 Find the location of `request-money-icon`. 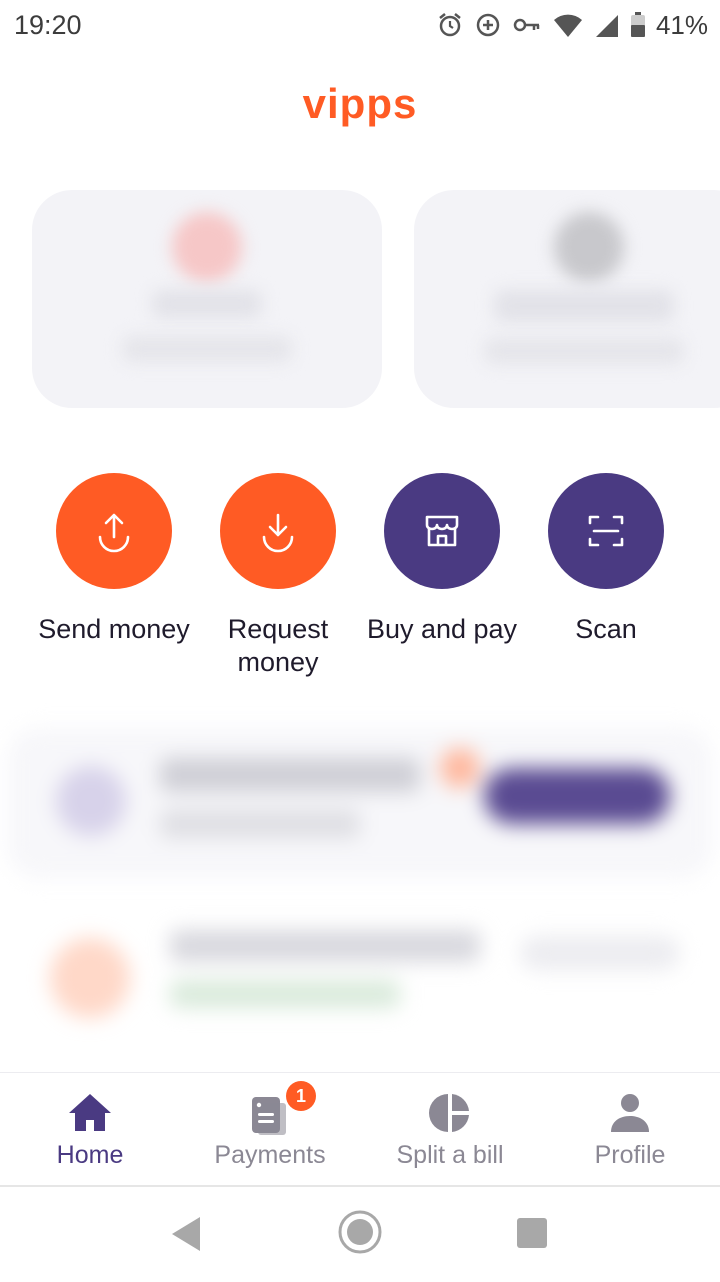

request-money-icon is located at coordinates (278, 533).